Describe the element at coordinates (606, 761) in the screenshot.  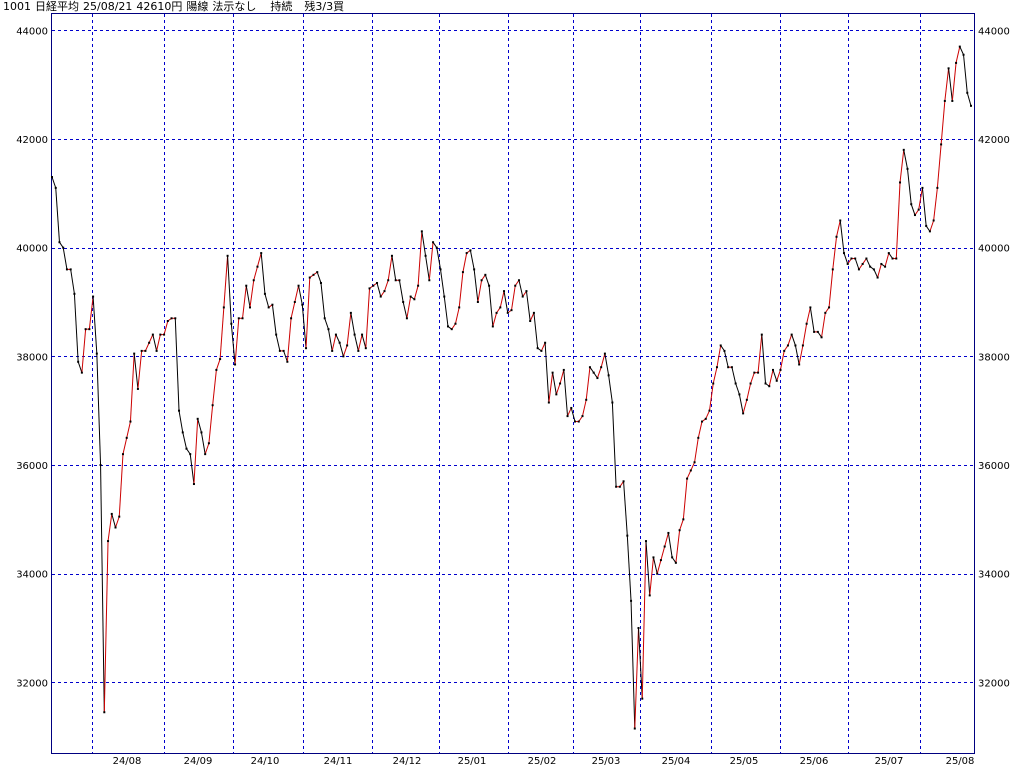
I see `x-tick-label: 25/03` at that location.